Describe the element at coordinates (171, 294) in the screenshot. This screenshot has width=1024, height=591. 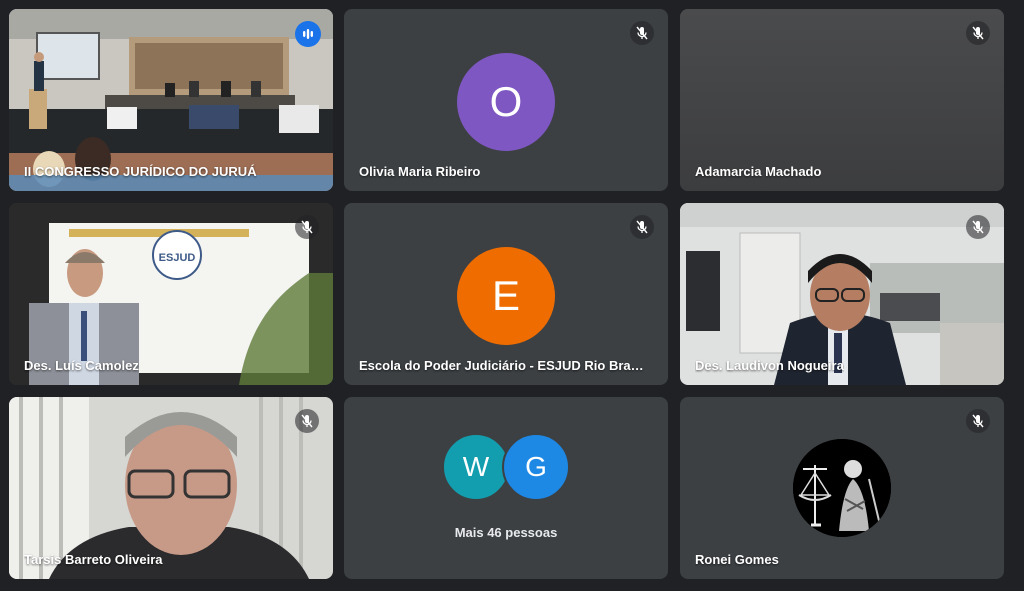
I see `participant-tile-luis-camolez: ESJUD Des. Luís Camolez` at that location.